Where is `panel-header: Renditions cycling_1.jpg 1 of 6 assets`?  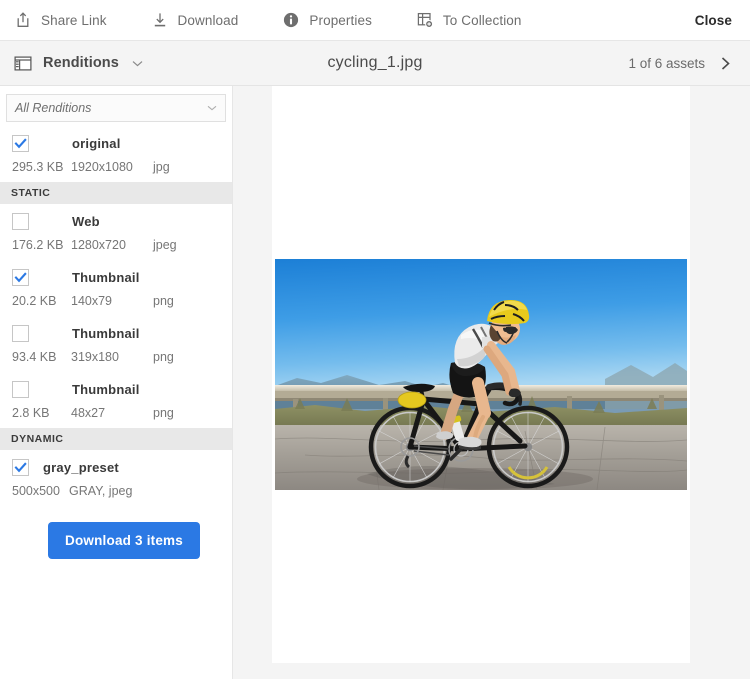
panel-header: Renditions cycling_1.jpg 1 of 6 assets is located at coordinates (375, 63).